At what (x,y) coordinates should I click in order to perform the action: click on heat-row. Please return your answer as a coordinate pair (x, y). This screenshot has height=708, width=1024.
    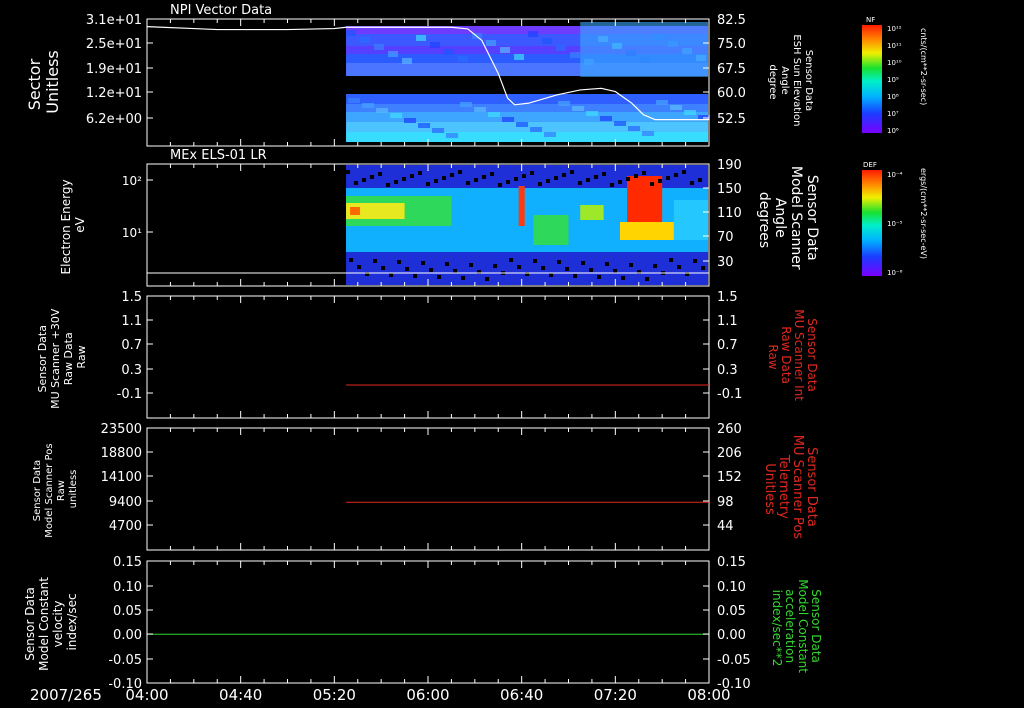
    Looking at the image, I should click on (527, 99).